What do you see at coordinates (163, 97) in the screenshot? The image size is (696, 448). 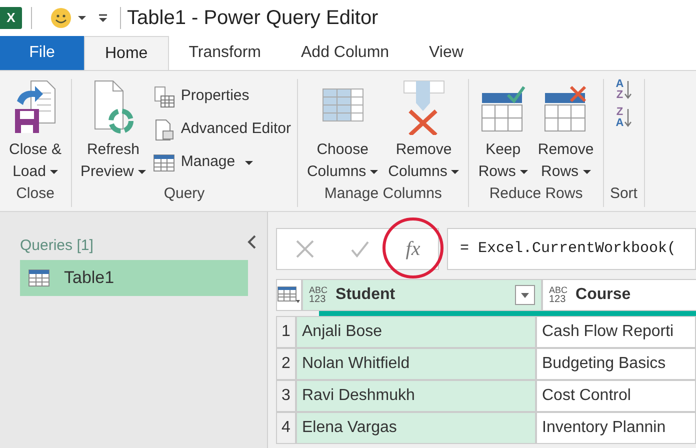 I see `properties-icon` at bounding box center [163, 97].